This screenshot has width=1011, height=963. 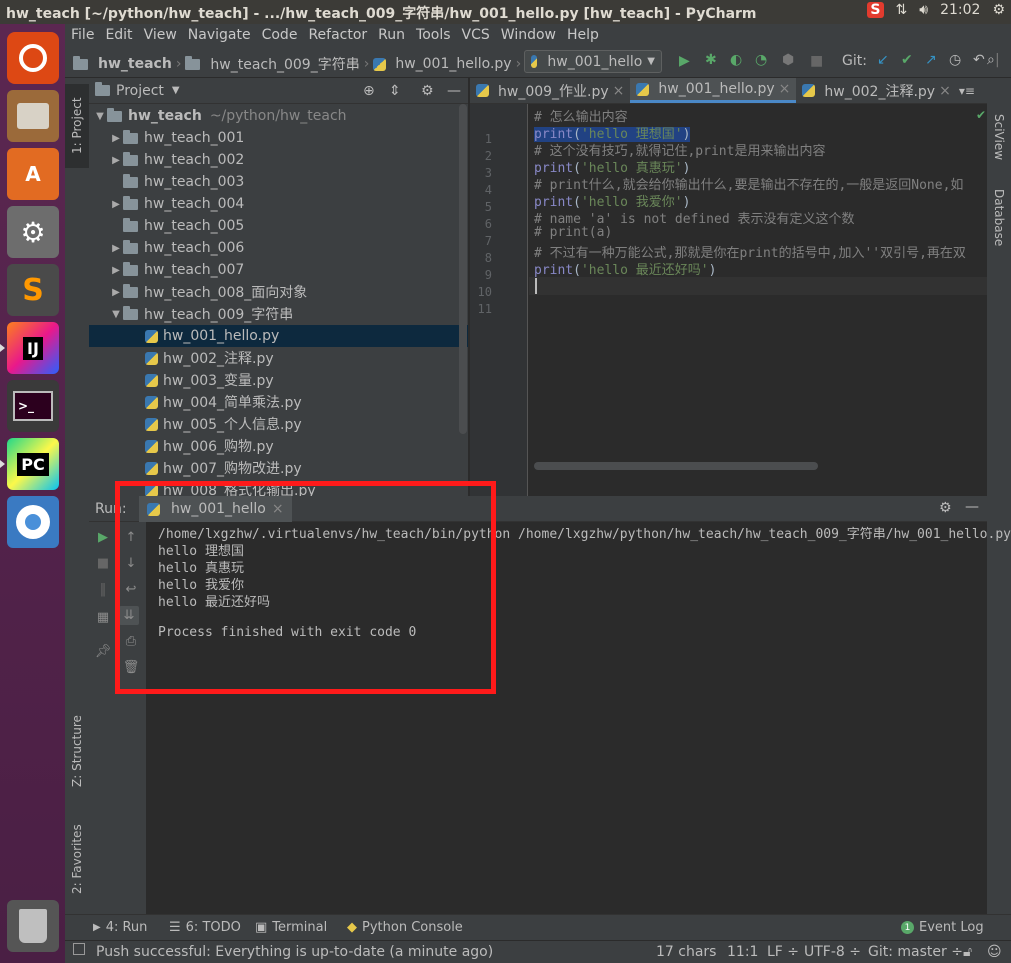 What do you see at coordinates (550, 90) in the screenshot?
I see `tab-hw-009: hw_009_作业.py ×` at bounding box center [550, 90].